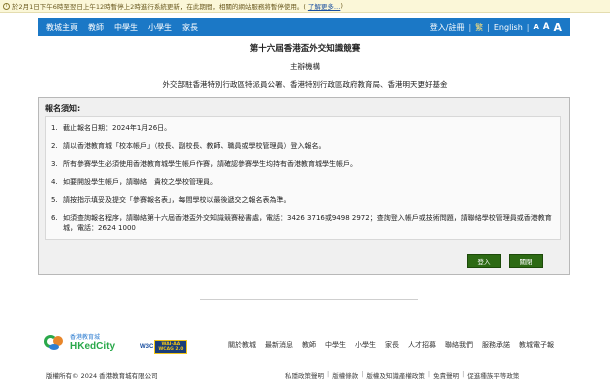  Describe the element at coordinates (508, 27) in the screenshot. I see `lang-english-link: English` at that location.